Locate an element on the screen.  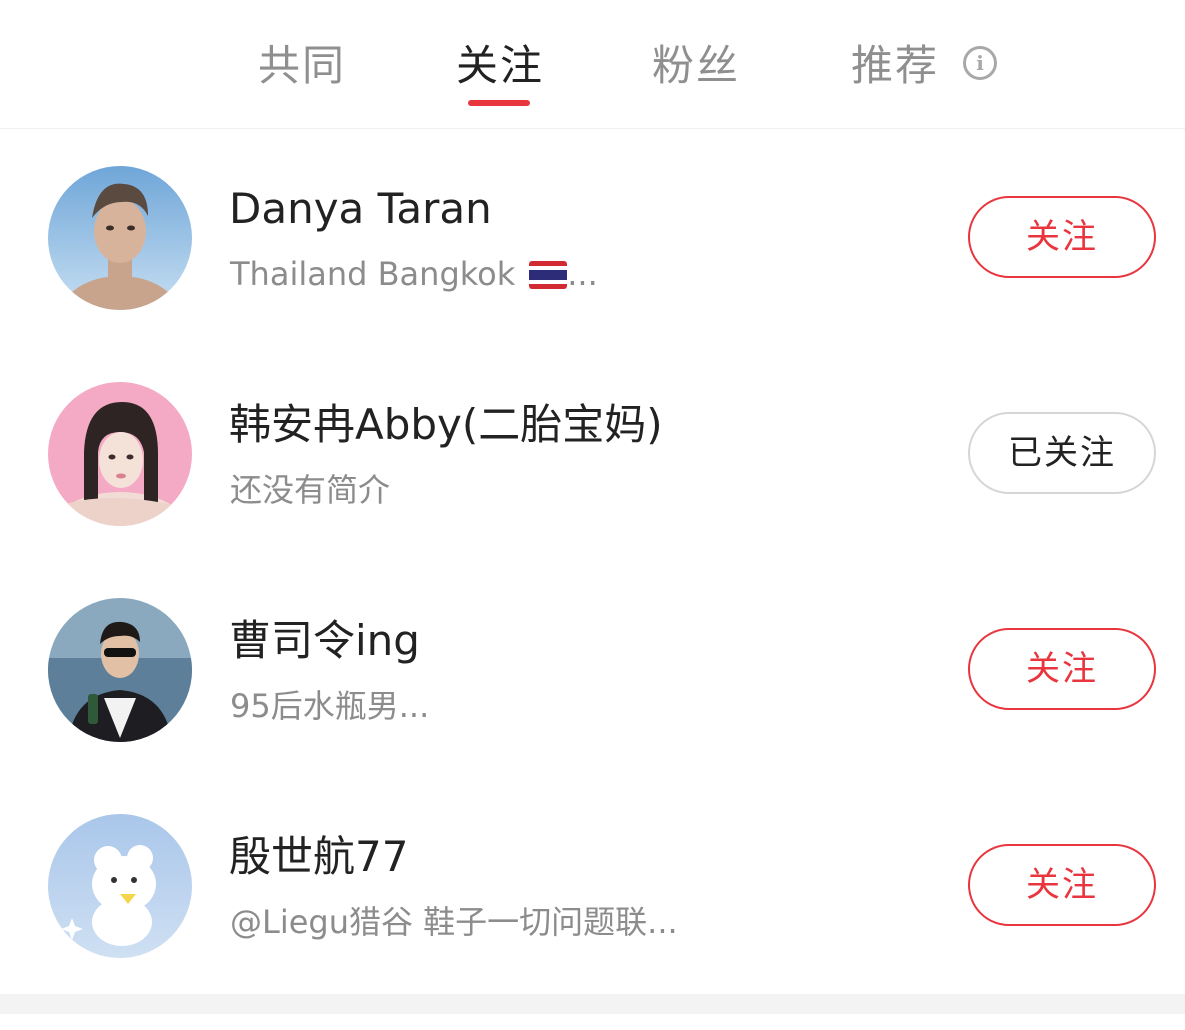
tab-recommended: 推荐 is located at coordinates (895, 66).